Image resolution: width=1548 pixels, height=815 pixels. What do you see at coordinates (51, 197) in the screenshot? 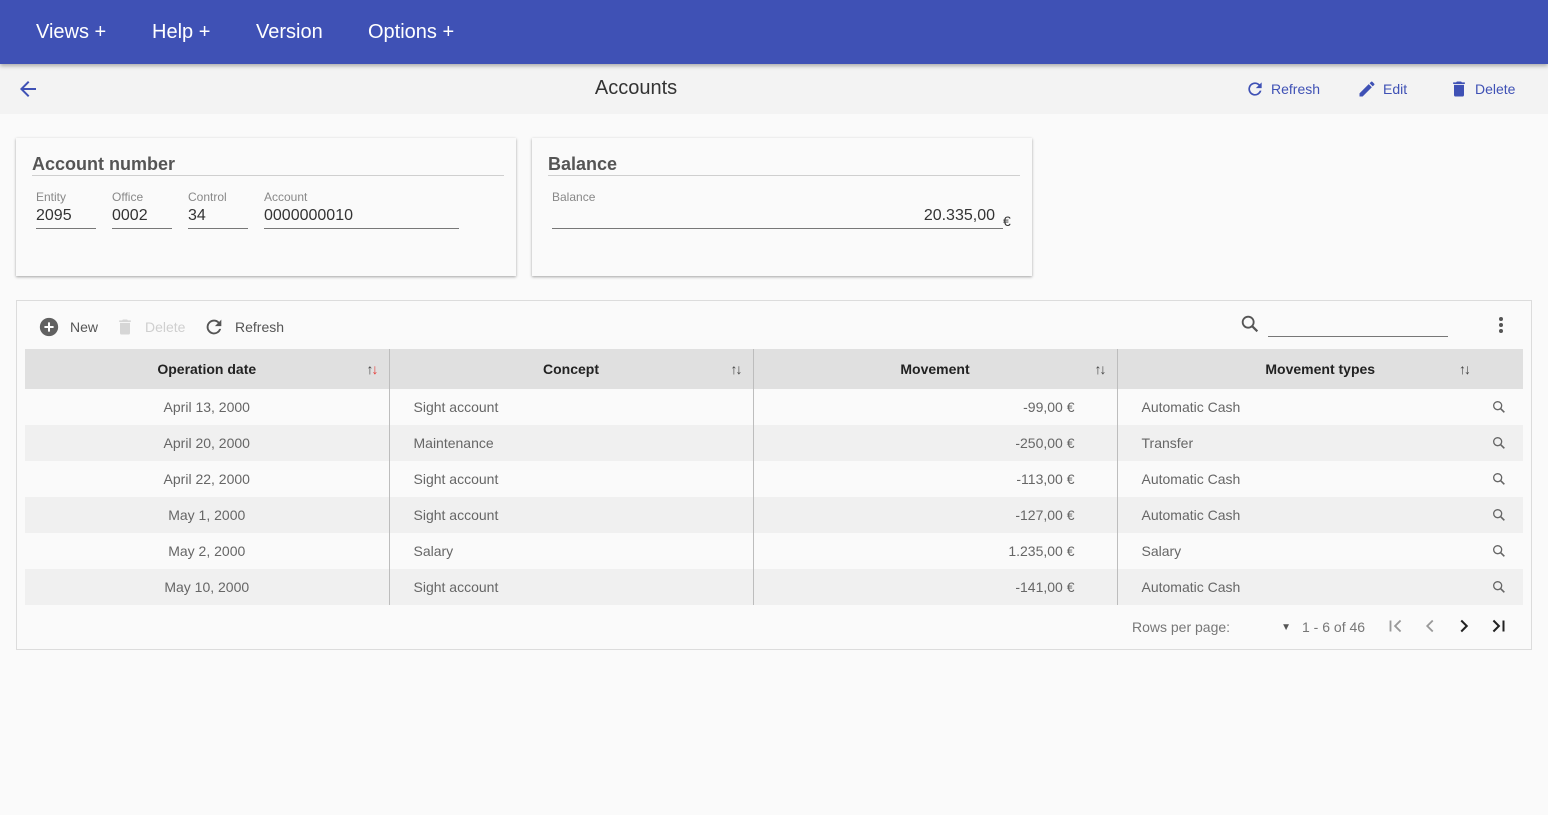
I see `entity-label: Entity` at bounding box center [51, 197].